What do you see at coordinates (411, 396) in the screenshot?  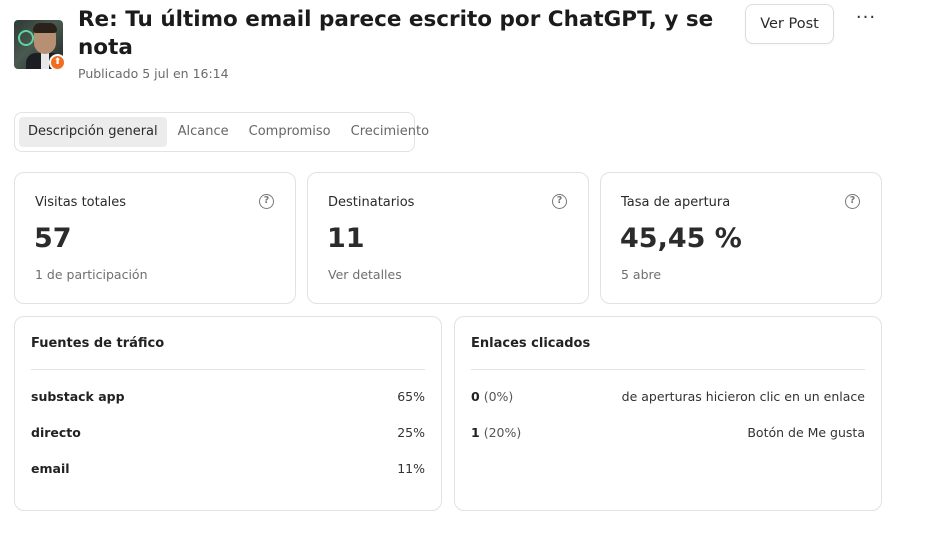 I see `traffic-percent: 65%` at bounding box center [411, 396].